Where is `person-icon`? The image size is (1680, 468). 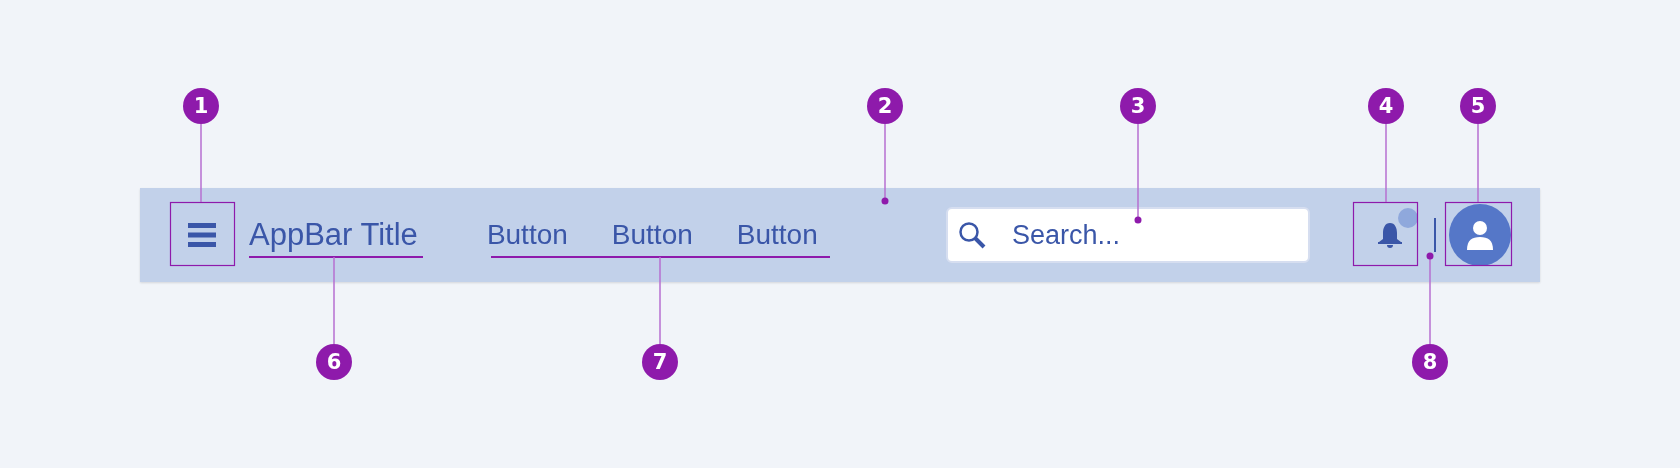
person-icon is located at coordinates (1480, 235).